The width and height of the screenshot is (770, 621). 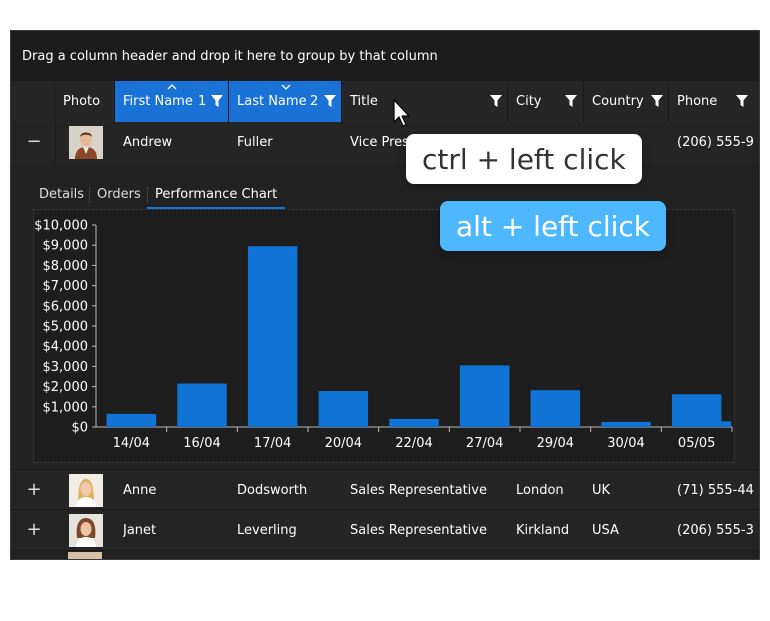 What do you see at coordinates (715, 490) in the screenshot?
I see `phone-cell: (71) 555-44` at bounding box center [715, 490].